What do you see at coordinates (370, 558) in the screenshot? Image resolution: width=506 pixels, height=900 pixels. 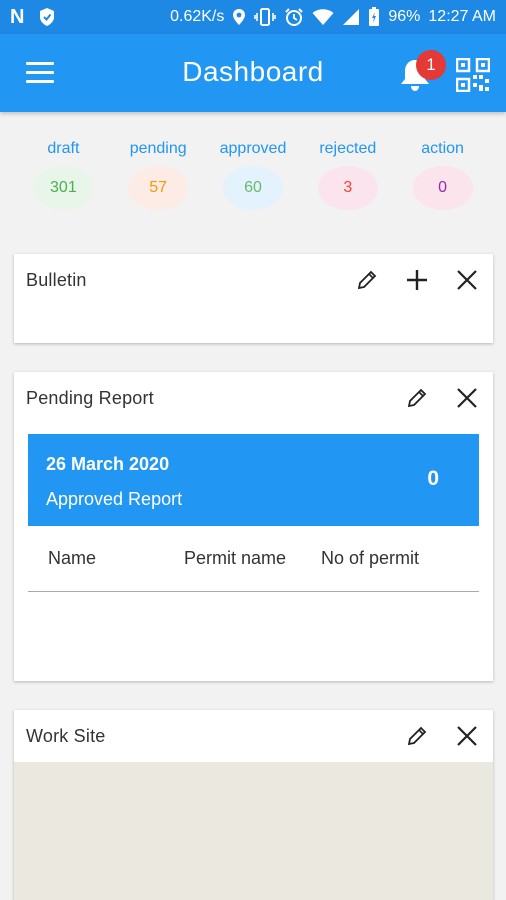 I see `column-header-no-of-permit: No of permit` at bounding box center [370, 558].